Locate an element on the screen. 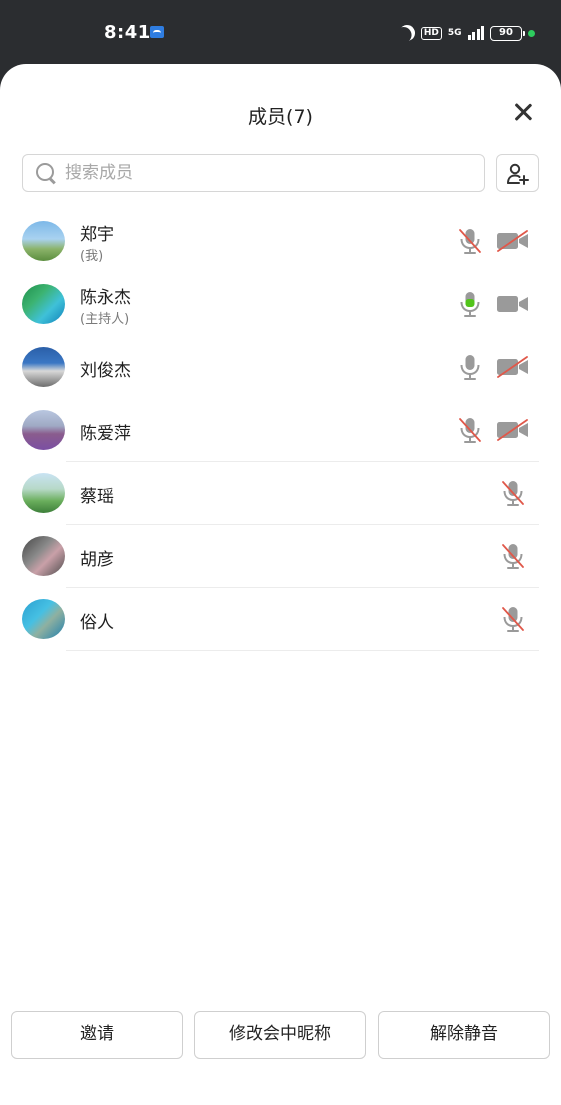  member-name: 陈永杰 is located at coordinates (105, 298).